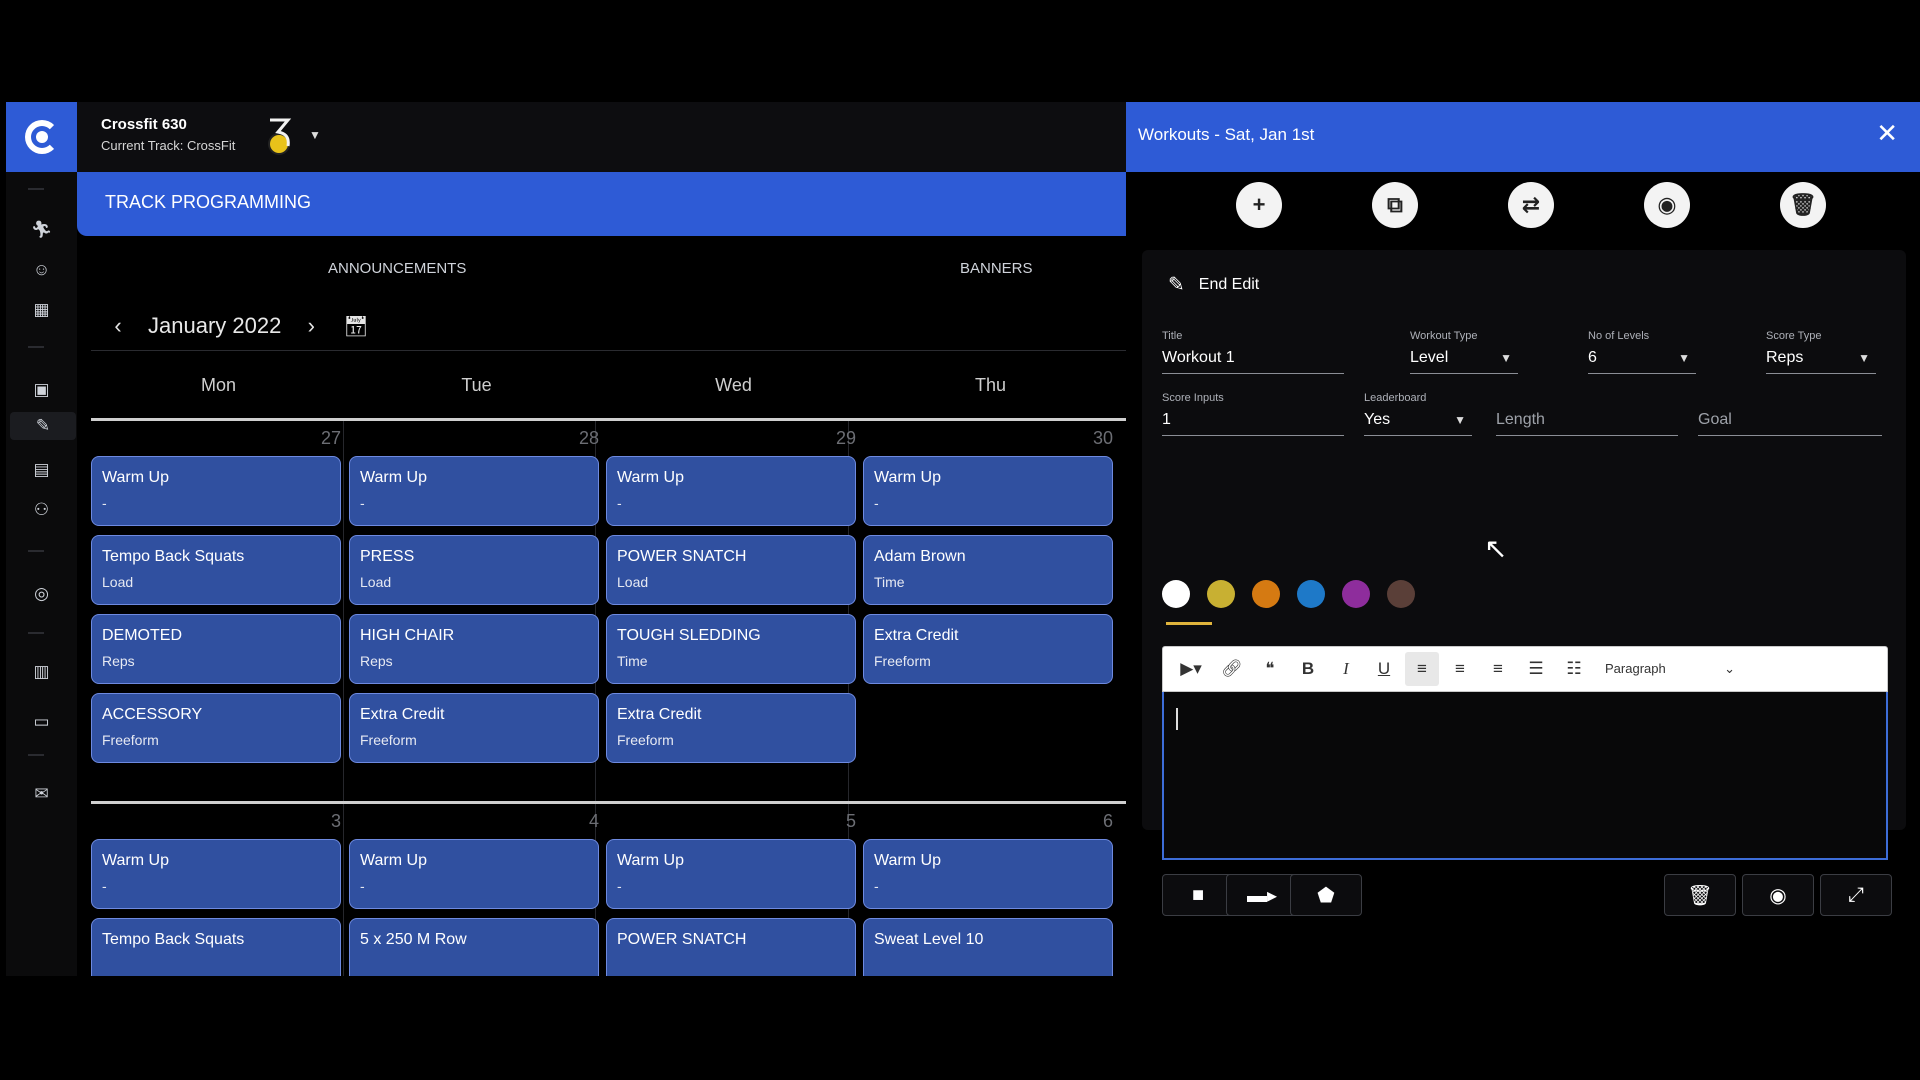 The image size is (1920, 1080). Describe the element at coordinates (1418, 414) in the screenshot. I see `leaderboard-select: Leaderboard Yes ▼` at that location.